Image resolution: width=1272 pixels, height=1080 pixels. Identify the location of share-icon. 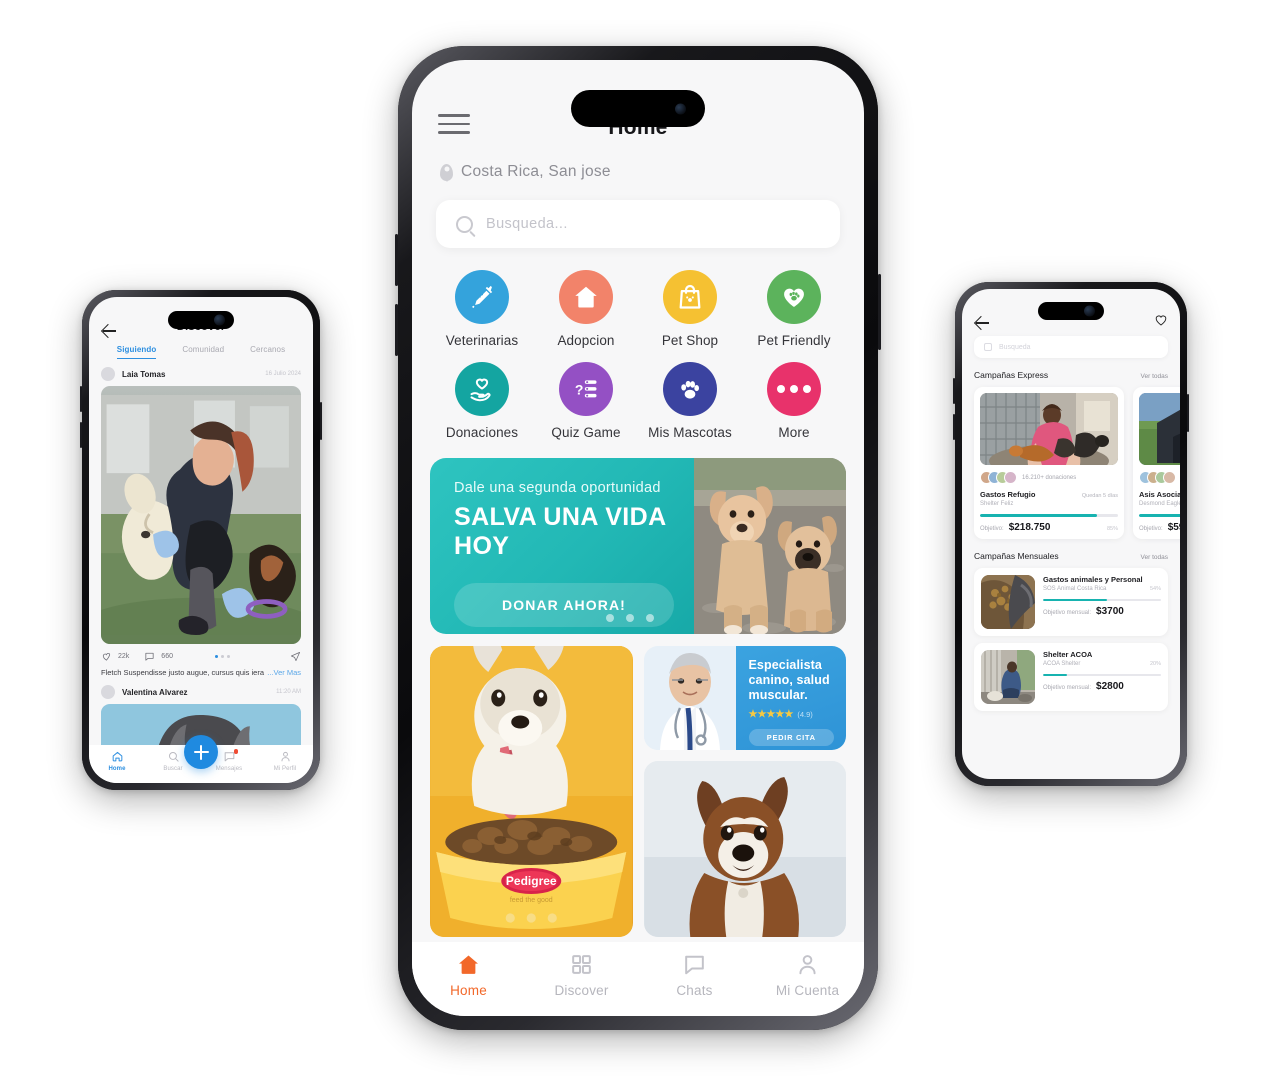
(295, 656).